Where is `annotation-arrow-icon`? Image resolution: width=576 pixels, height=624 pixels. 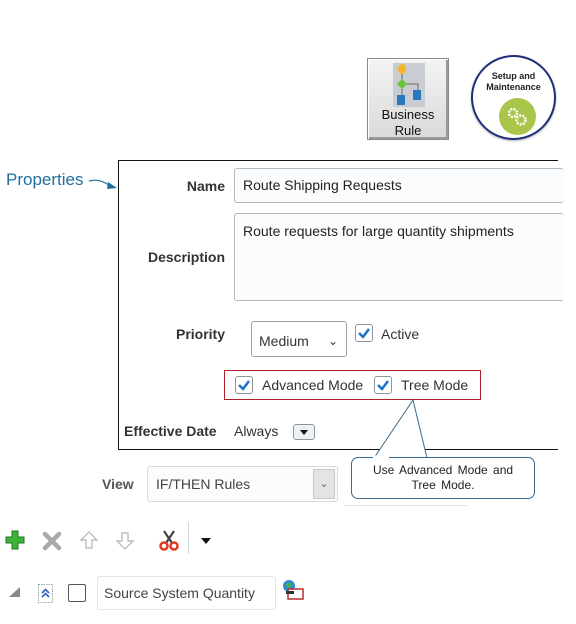
annotation-arrow-icon is located at coordinates (102, 184).